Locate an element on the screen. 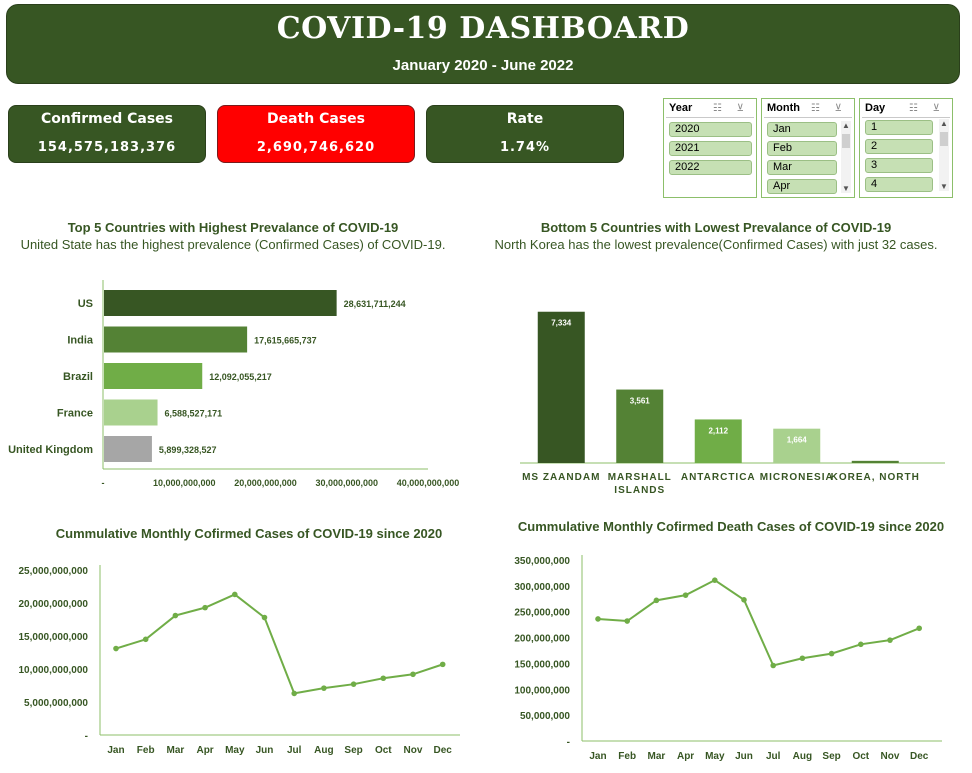  data-label: 5,899,328,527 is located at coordinates (188, 450).